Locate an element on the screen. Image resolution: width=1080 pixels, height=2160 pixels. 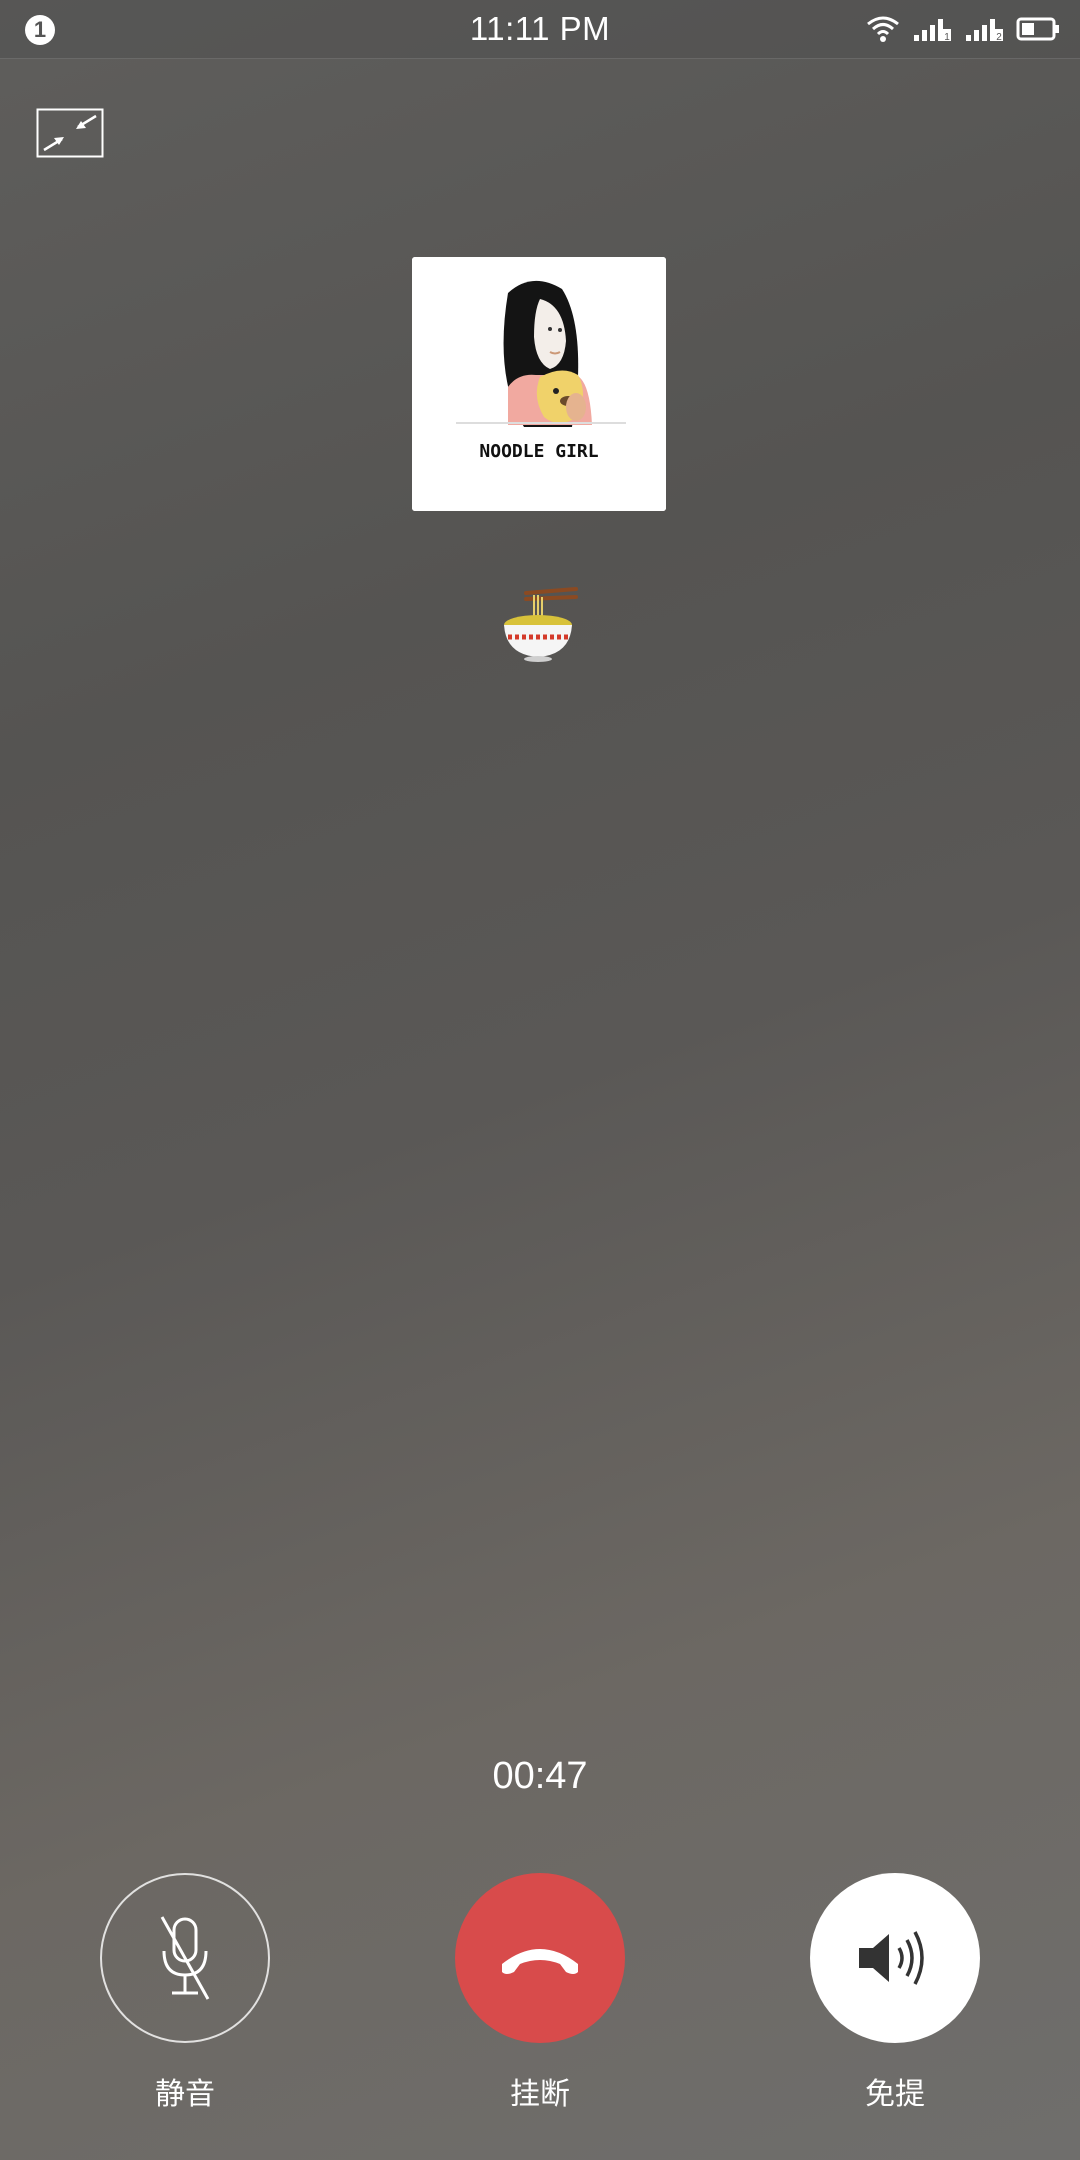
minimize-icon is located at coordinates (70, 133).